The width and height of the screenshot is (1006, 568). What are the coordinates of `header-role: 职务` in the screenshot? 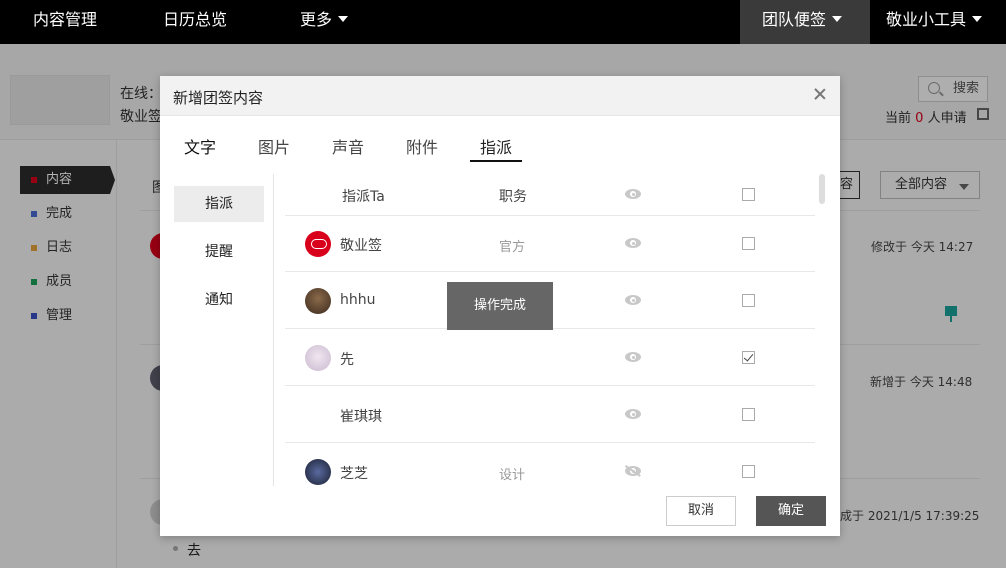 It's located at (513, 197).